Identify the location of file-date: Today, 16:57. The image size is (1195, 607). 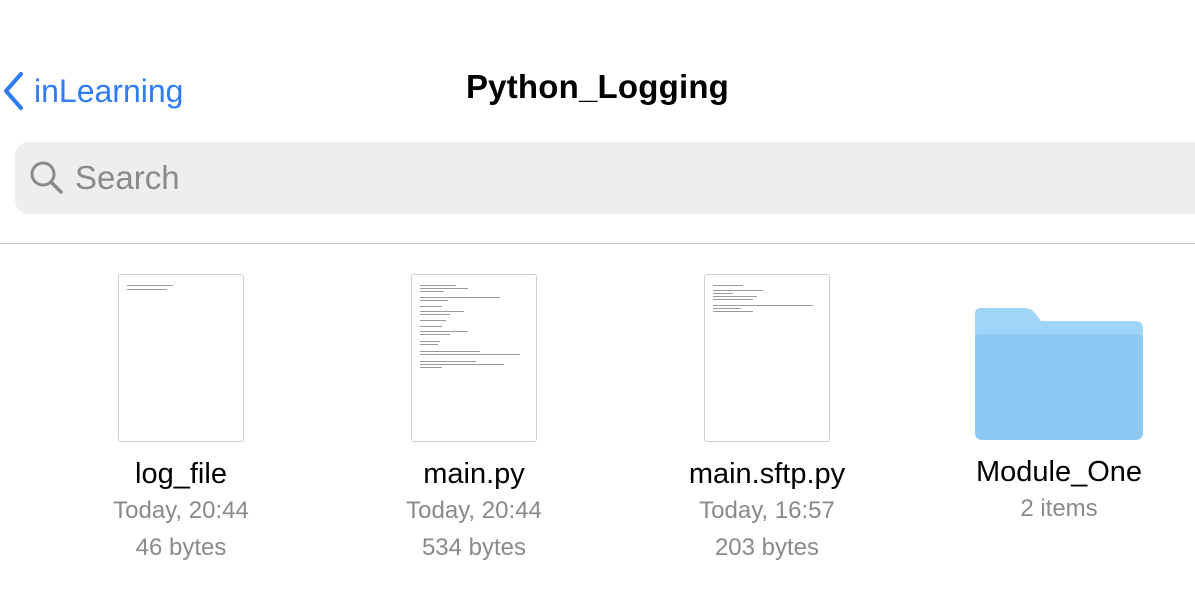
(767, 510).